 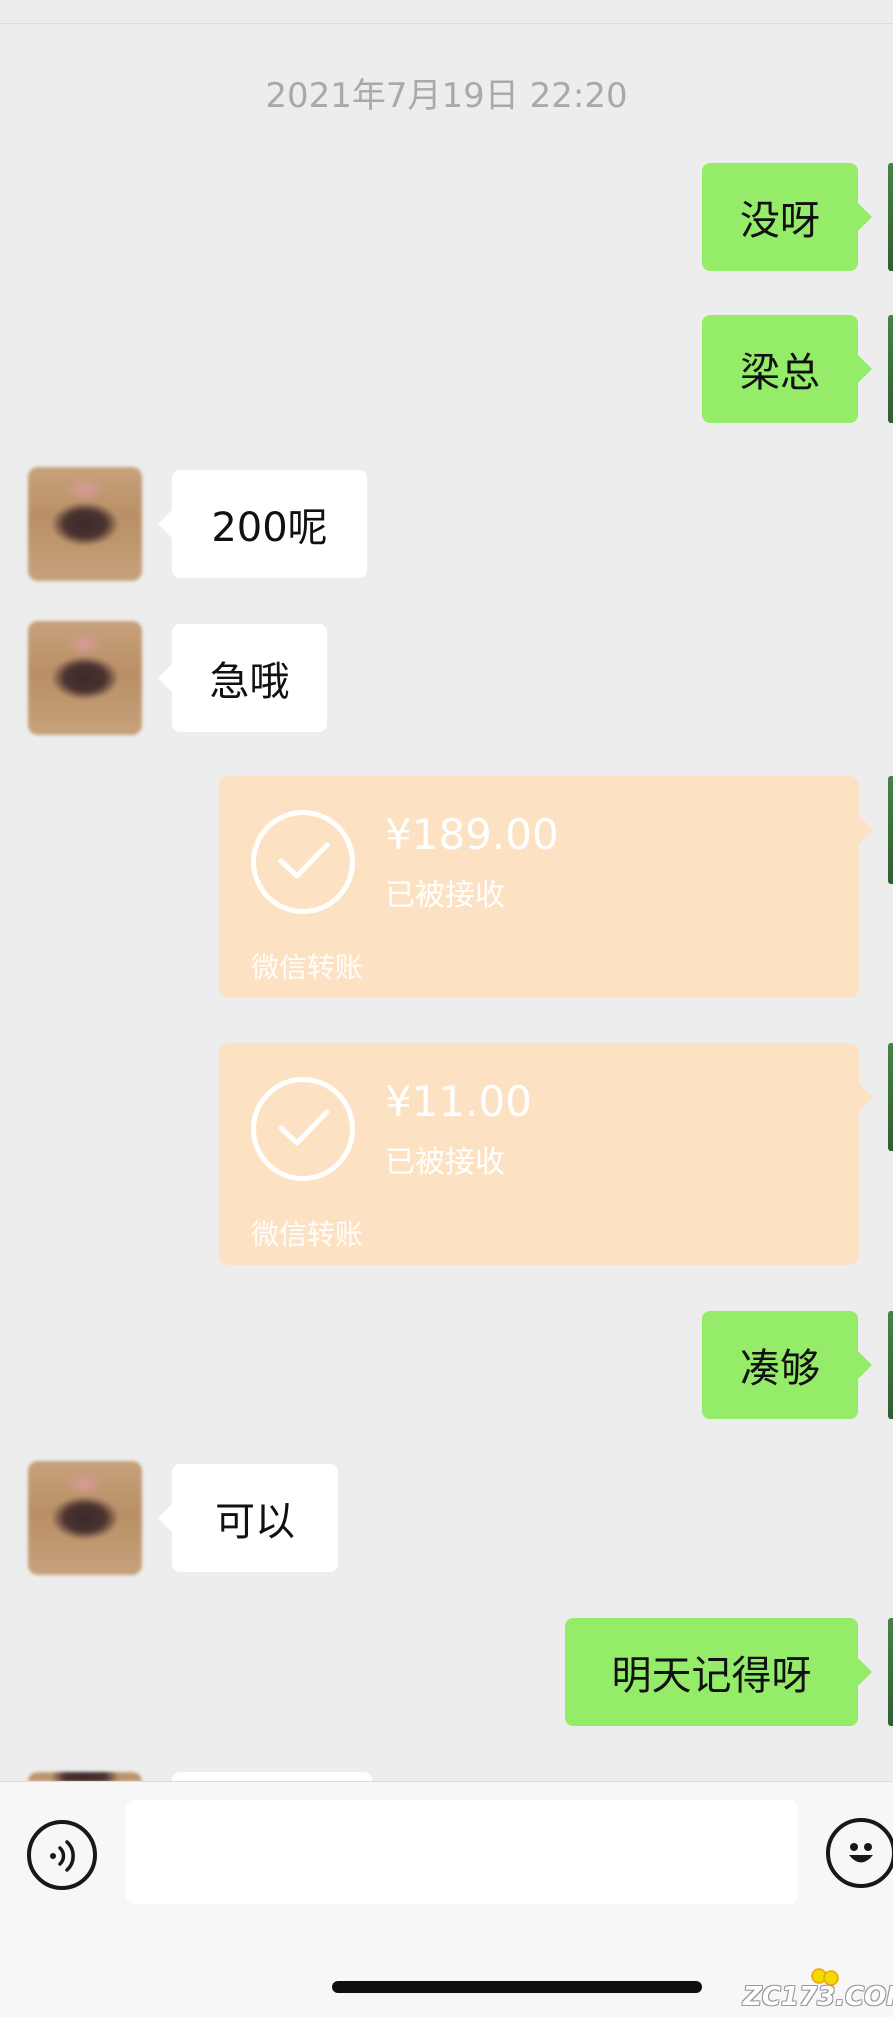 What do you see at coordinates (255, 1522) in the screenshot?
I see `message-text: 可以` at bounding box center [255, 1522].